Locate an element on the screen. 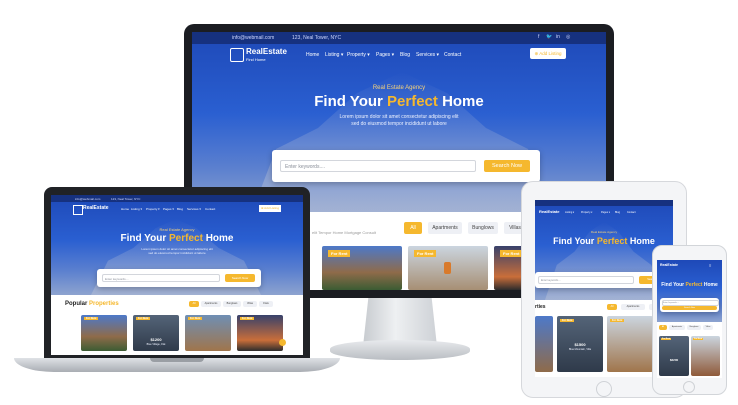 This screenshot has height=405, width=738. property-card is located at coordinates (544, 344).